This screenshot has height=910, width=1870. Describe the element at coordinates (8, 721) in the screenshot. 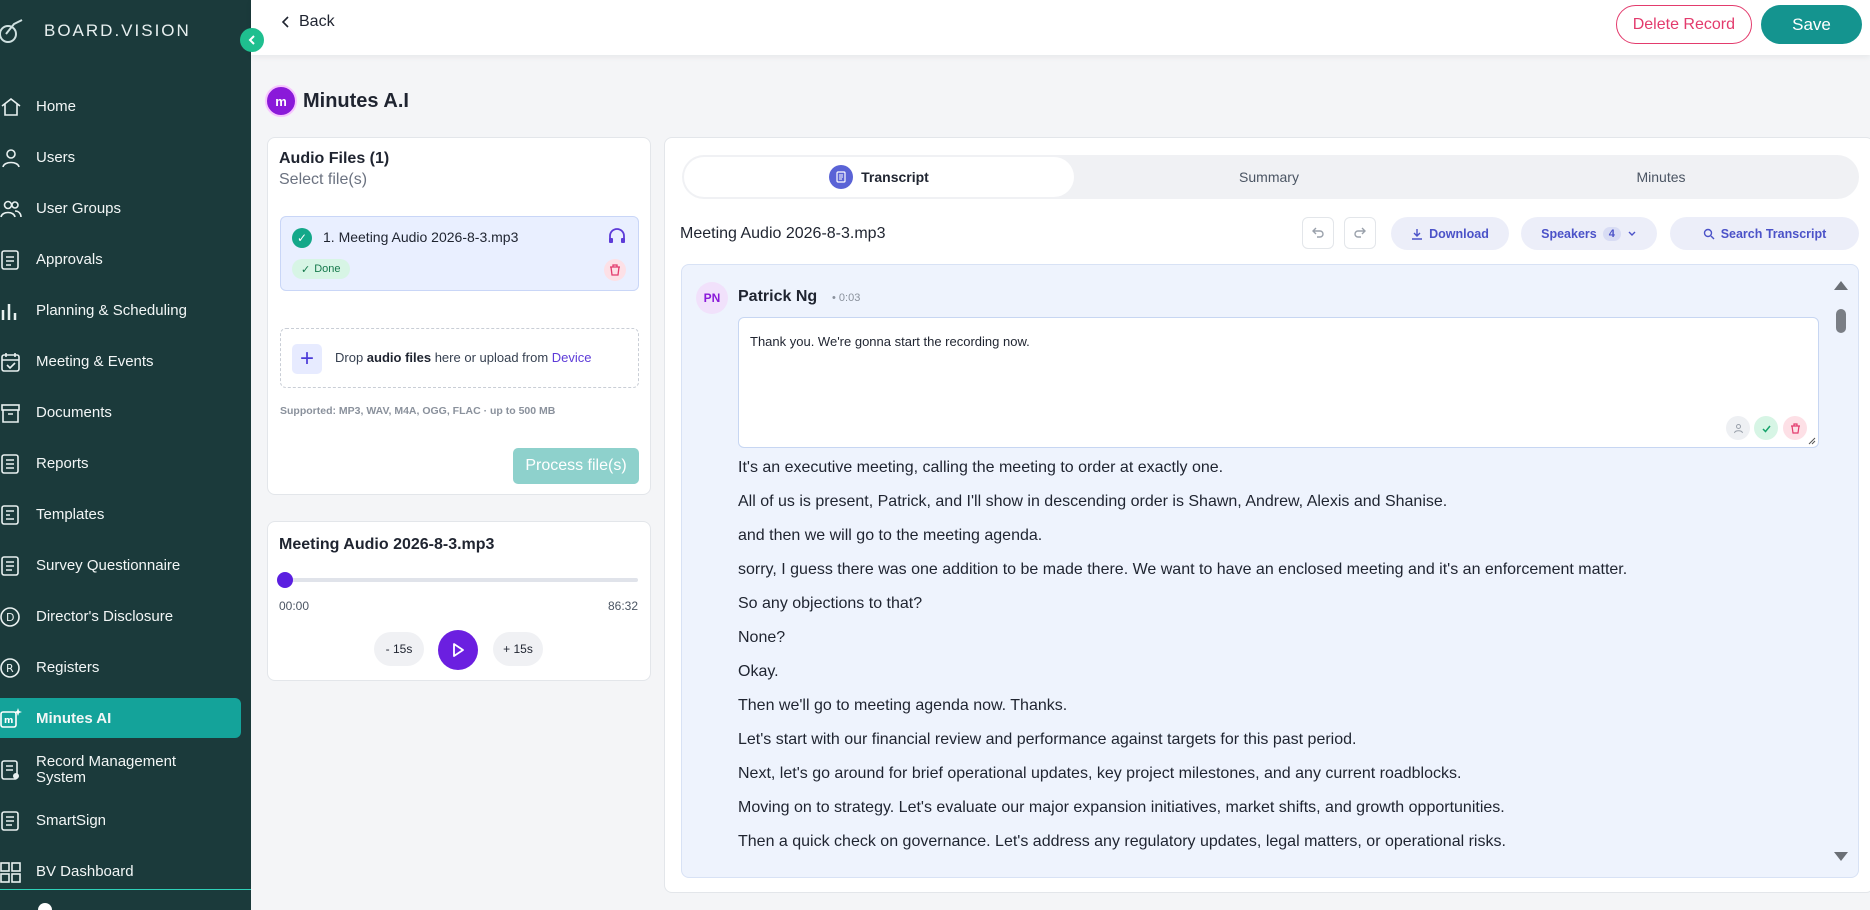

I see `svg-text: m` at that location.